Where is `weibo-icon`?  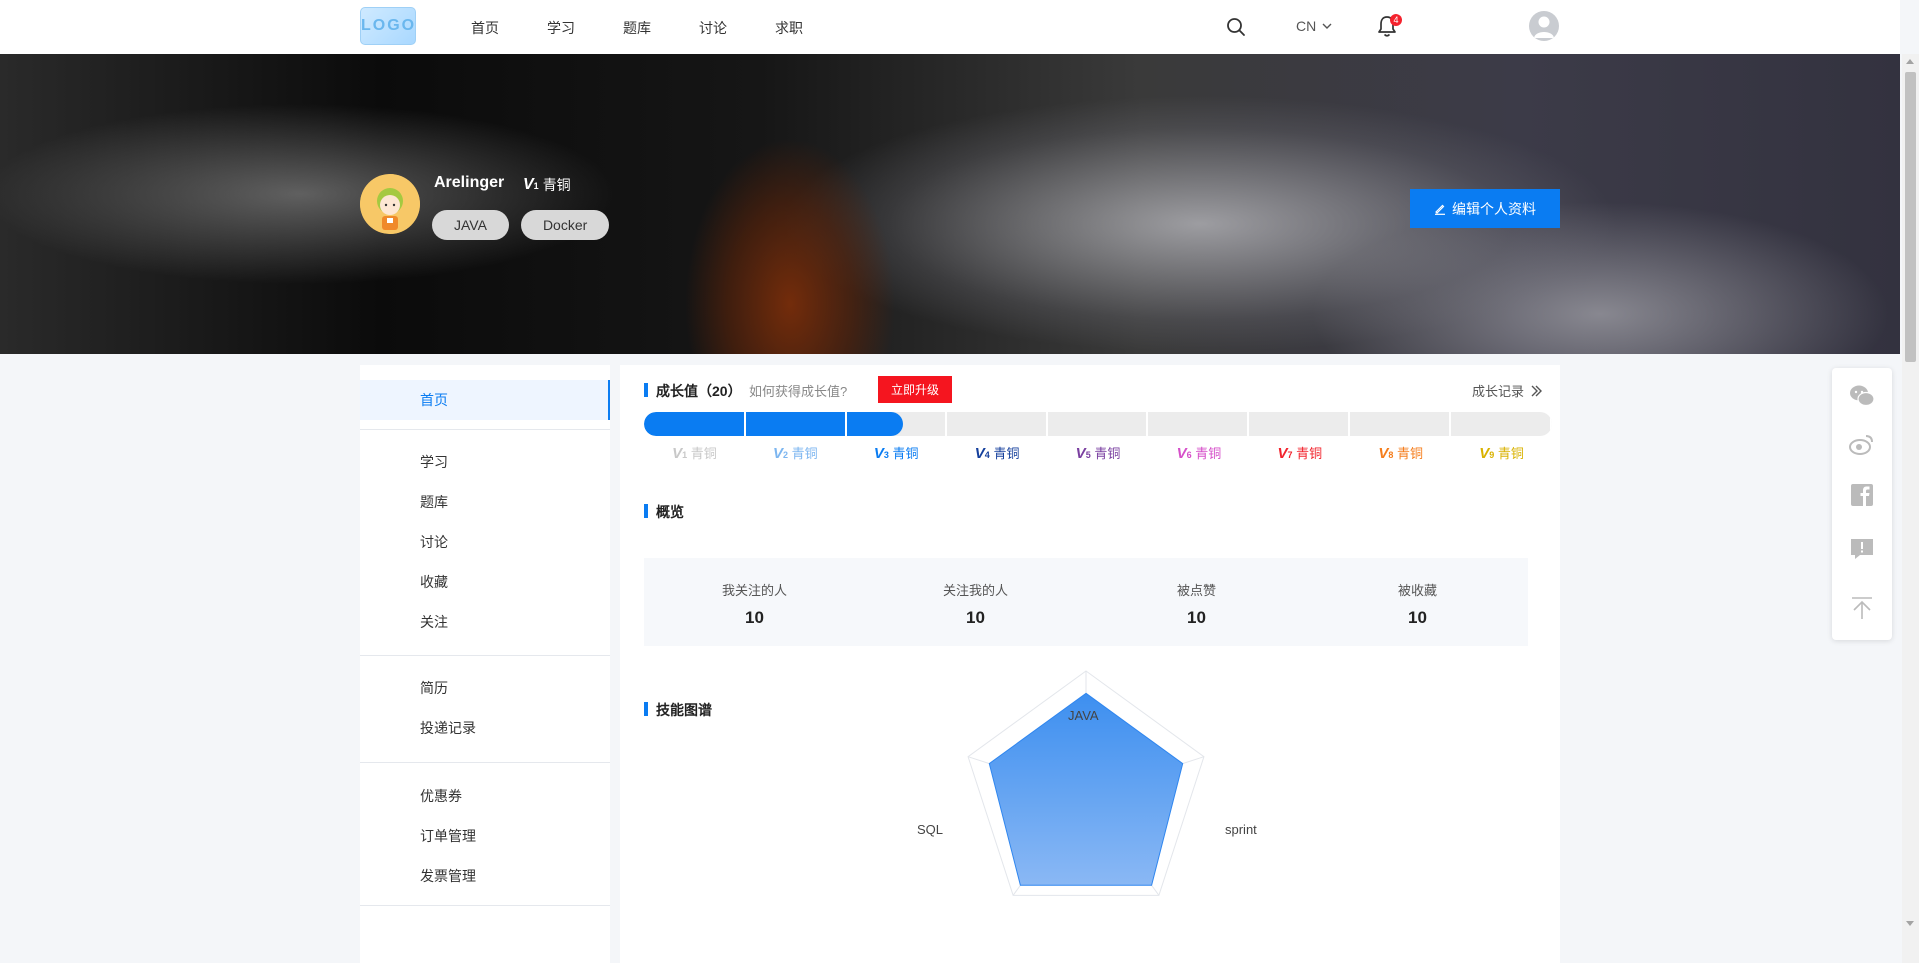
weibo-icon is located at coordinates (1862, 444).